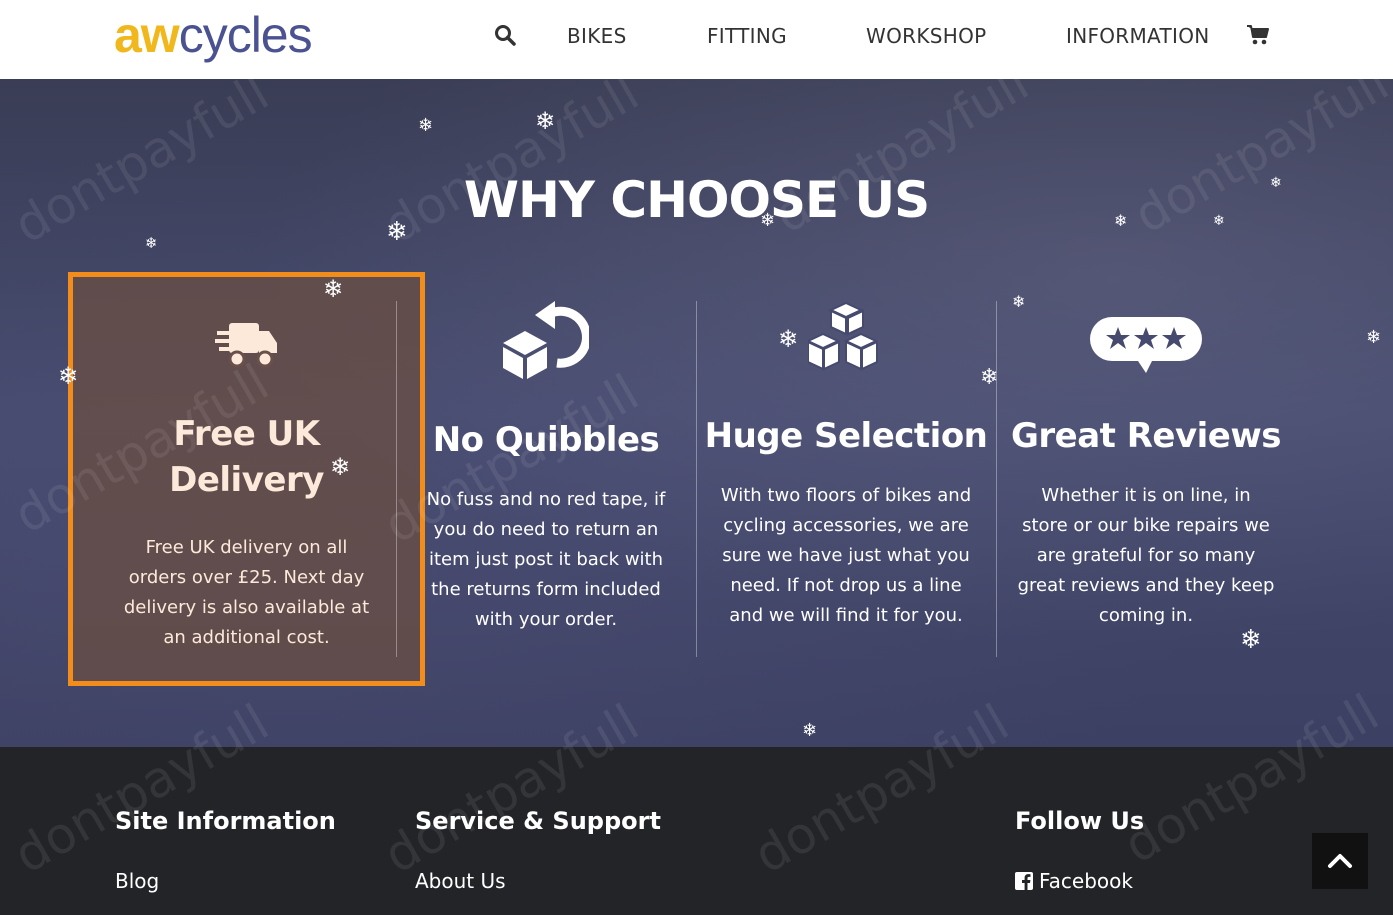 This screenshot has width=1393, height=915. What do you see at coordinates (546, 529) in the screenshot?
I see `body-line: you do need to return an` at bounding box center [546, 529].